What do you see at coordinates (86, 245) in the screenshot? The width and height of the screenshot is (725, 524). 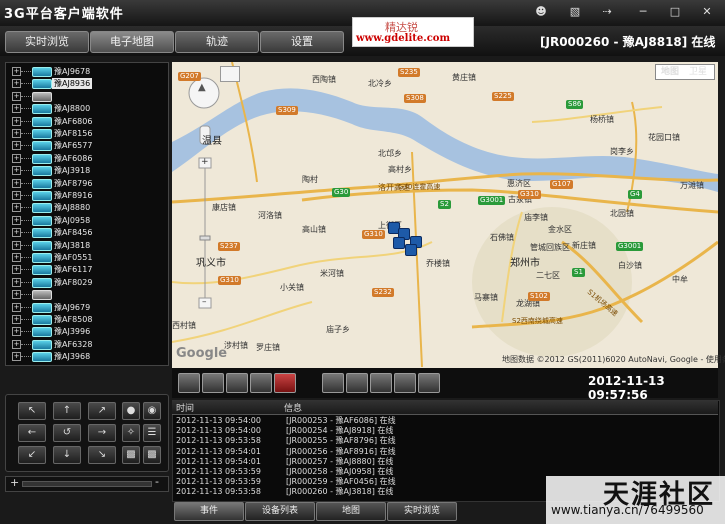 I see `tree-item: + 豫AJ3818` at bounding box center [86, 245].